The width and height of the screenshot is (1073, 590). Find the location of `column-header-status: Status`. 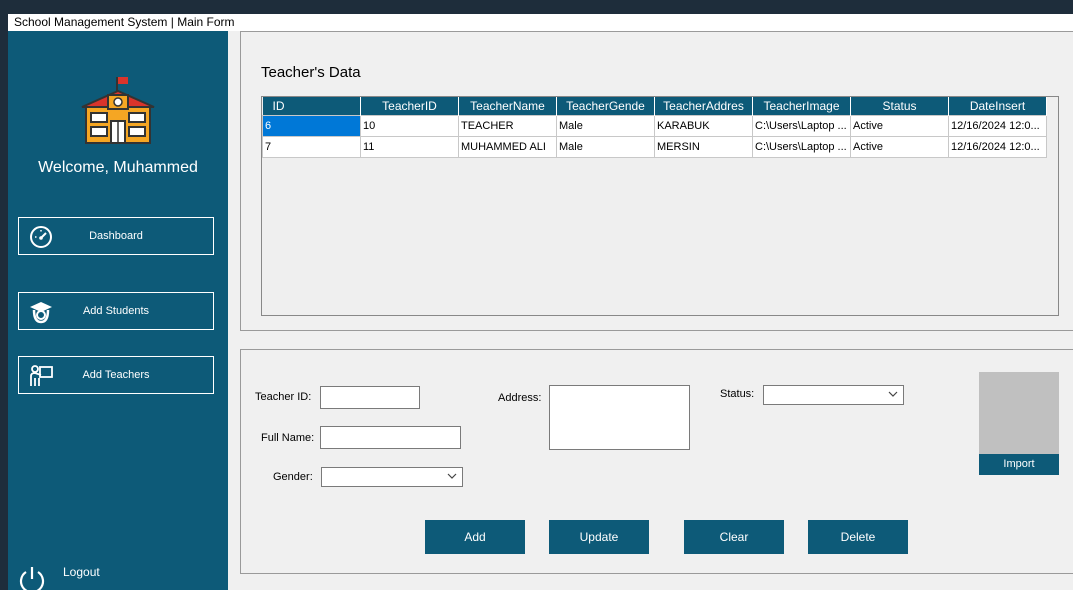

column-header-status: Status is located at coordinates (899, 106).